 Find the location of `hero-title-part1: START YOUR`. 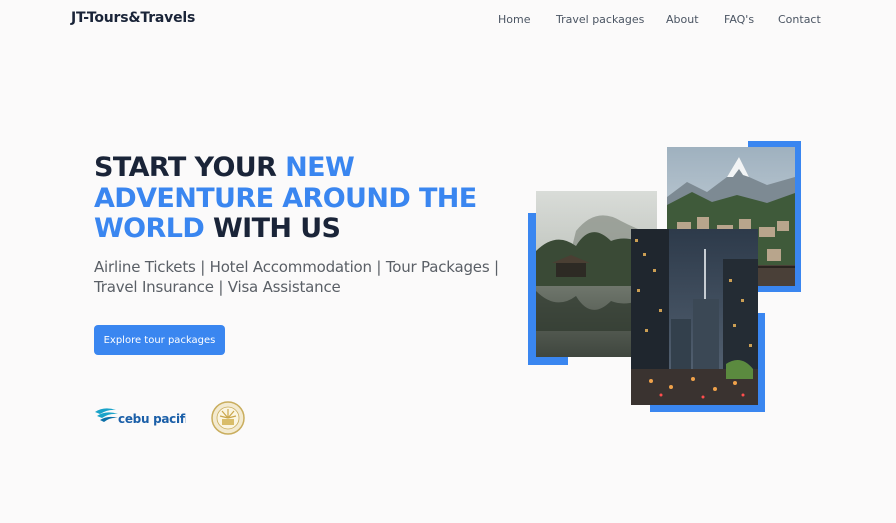

hero-title-part1: START YOUR is located at coordinates (190, 167).